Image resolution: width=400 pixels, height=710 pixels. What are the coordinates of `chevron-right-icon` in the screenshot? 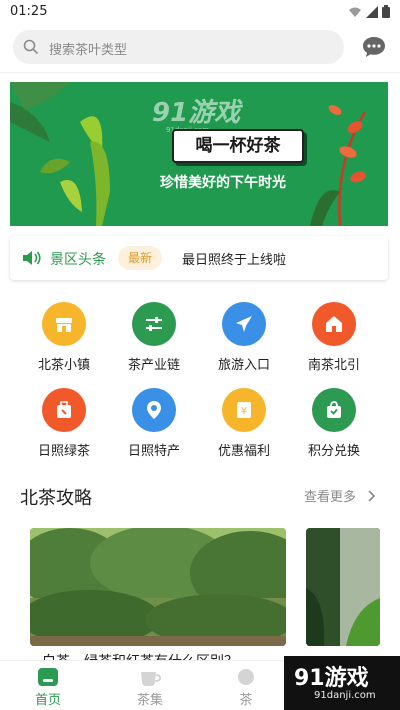 It's located at (372, 496).